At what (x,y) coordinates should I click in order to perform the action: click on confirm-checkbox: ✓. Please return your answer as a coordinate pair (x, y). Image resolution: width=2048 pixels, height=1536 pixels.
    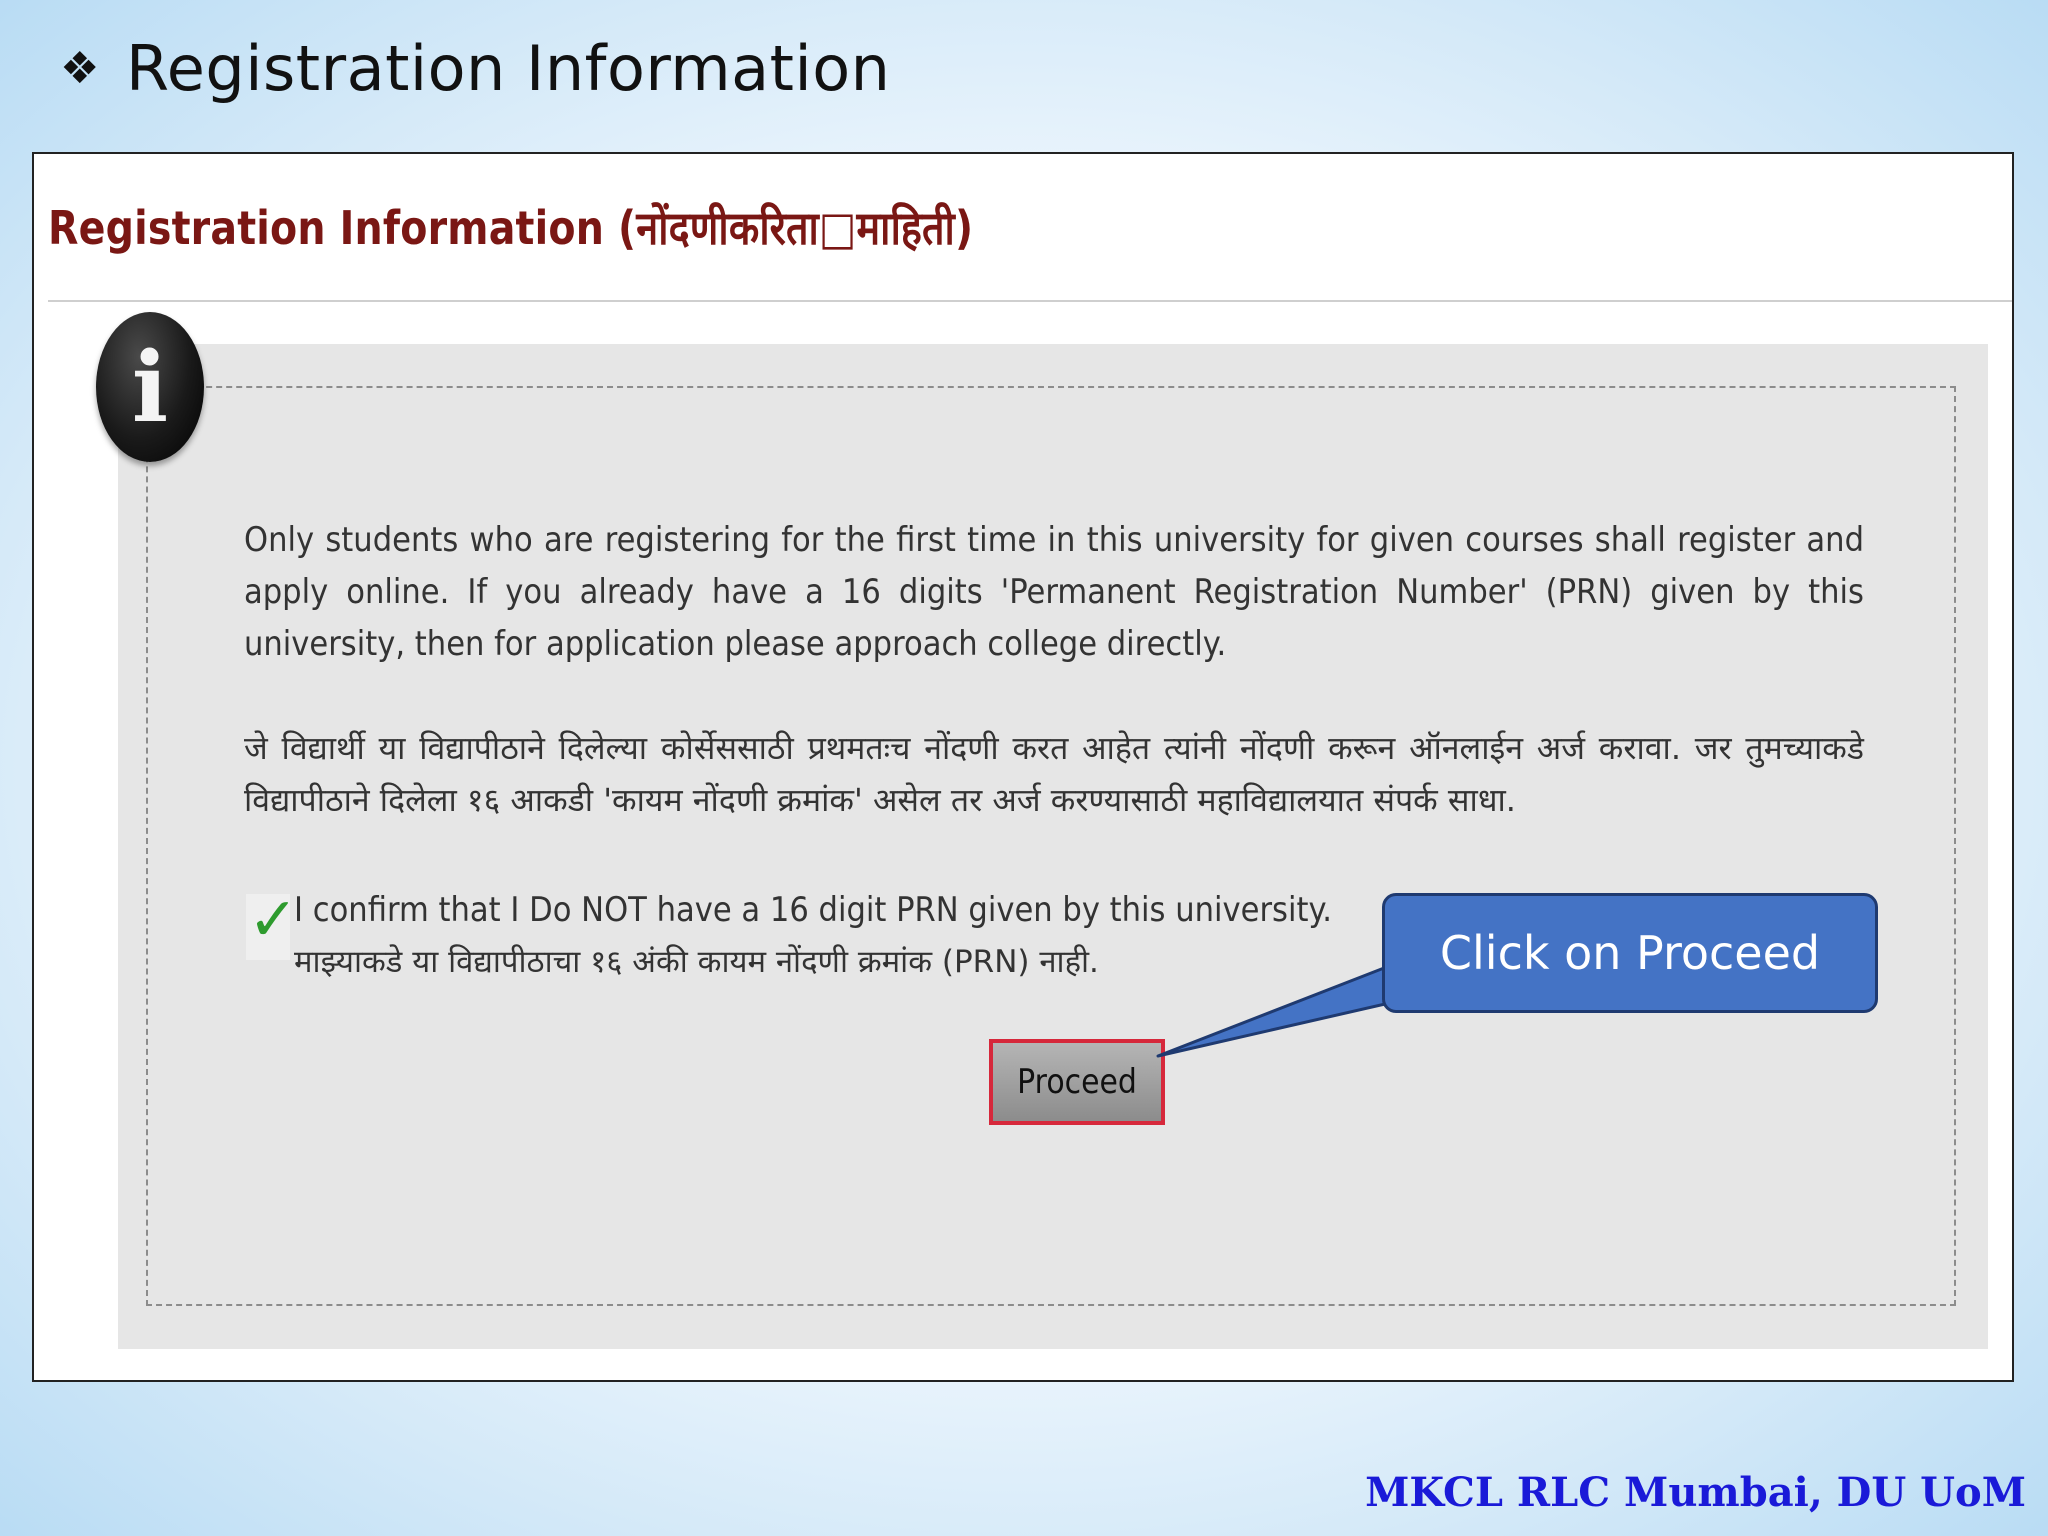
    Looking at the image, I should click on (272, 925).